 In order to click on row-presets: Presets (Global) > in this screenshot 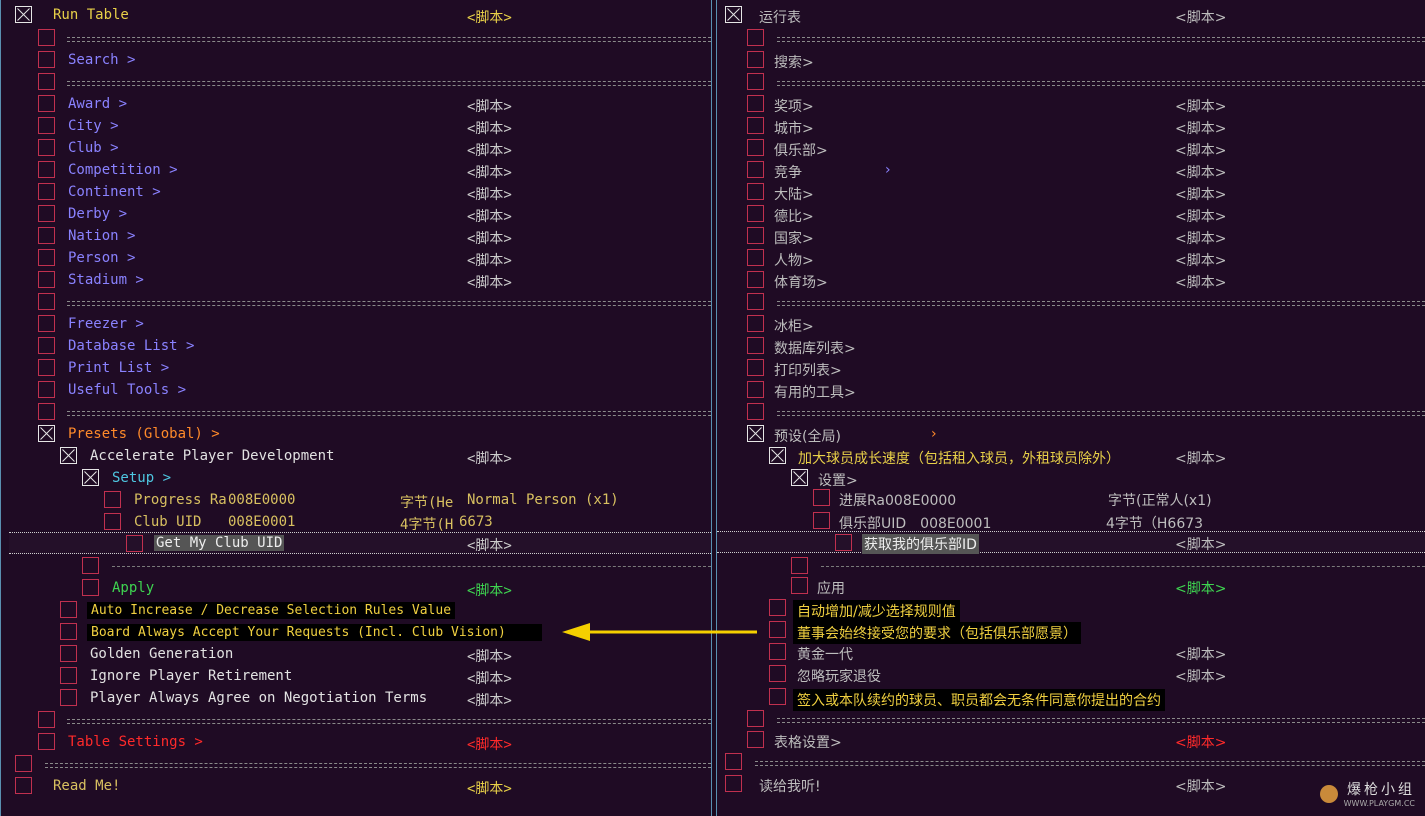, I will do `click(356, 434)`.